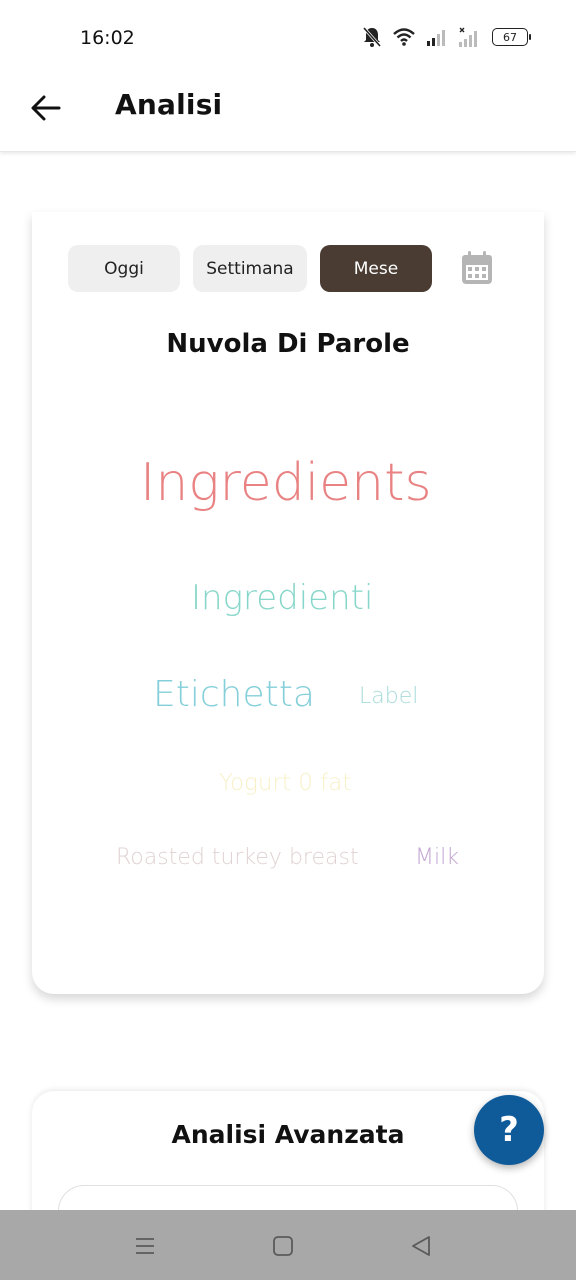 The width and height of the screenshot is (576, 1280). I want to click on back-nav-button, so click(421, 1246).